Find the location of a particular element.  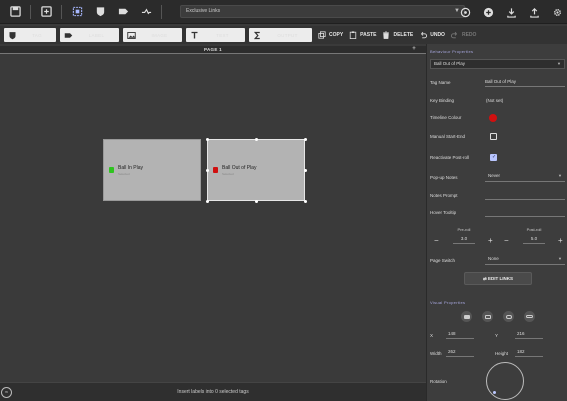

copy-button: COPY is located at coordinates (330, 35).